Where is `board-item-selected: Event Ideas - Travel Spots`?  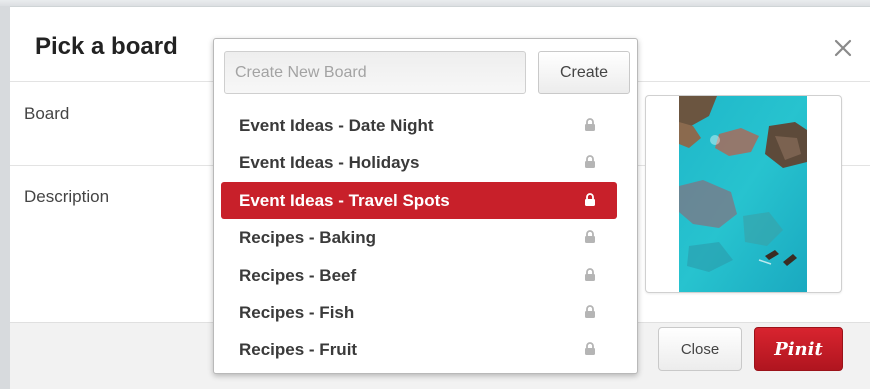
board-item-selected: Event Ideas - Travel Spots is located at coordinates (419, 200).